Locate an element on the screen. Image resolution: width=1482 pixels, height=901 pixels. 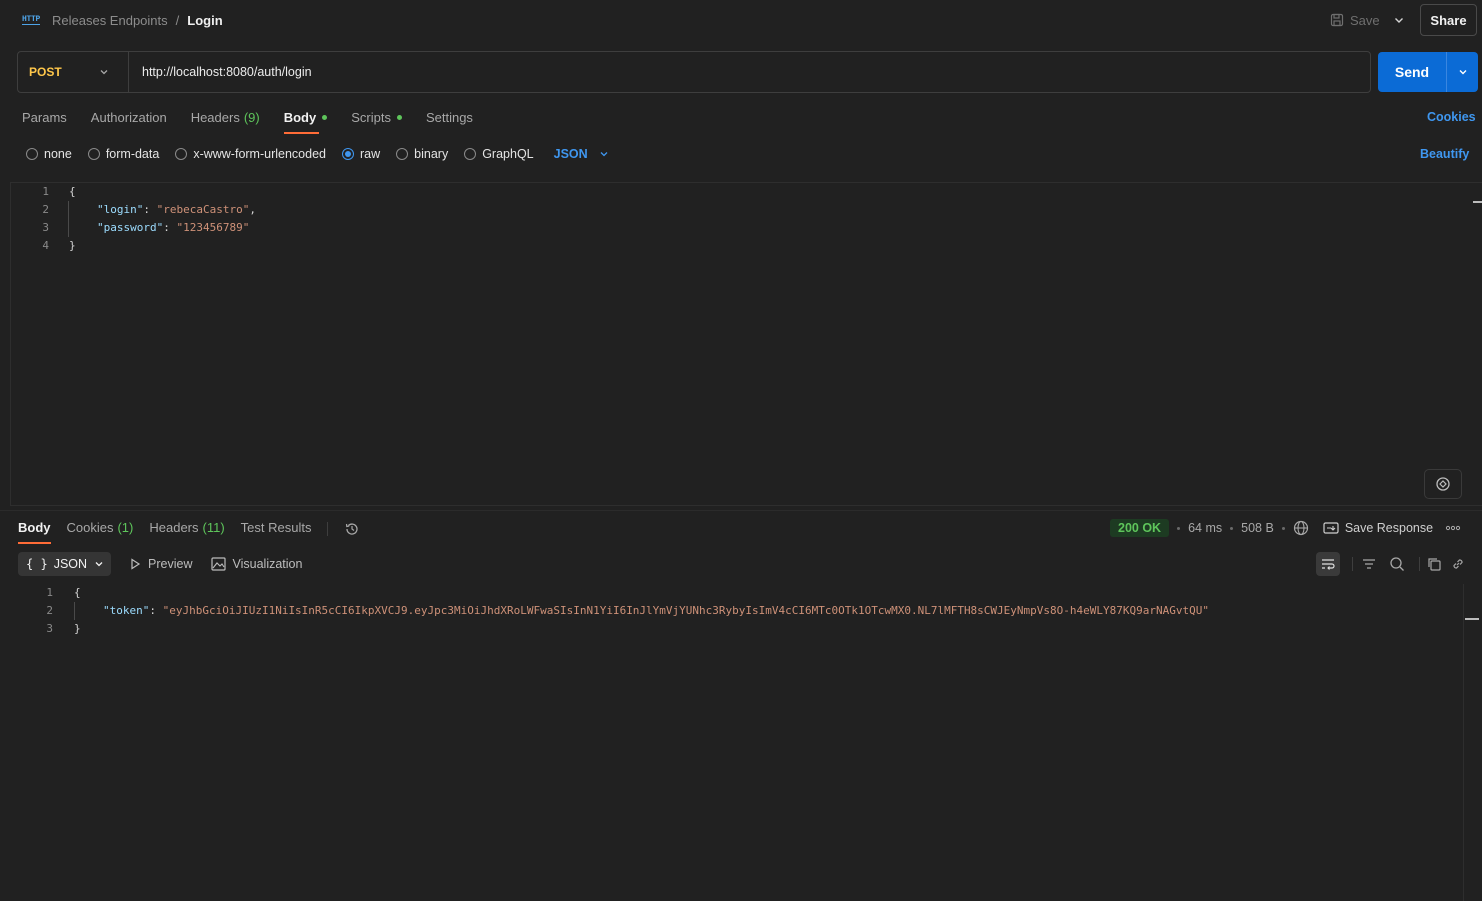
more-options-icon is located at coordinates (1453, 528).